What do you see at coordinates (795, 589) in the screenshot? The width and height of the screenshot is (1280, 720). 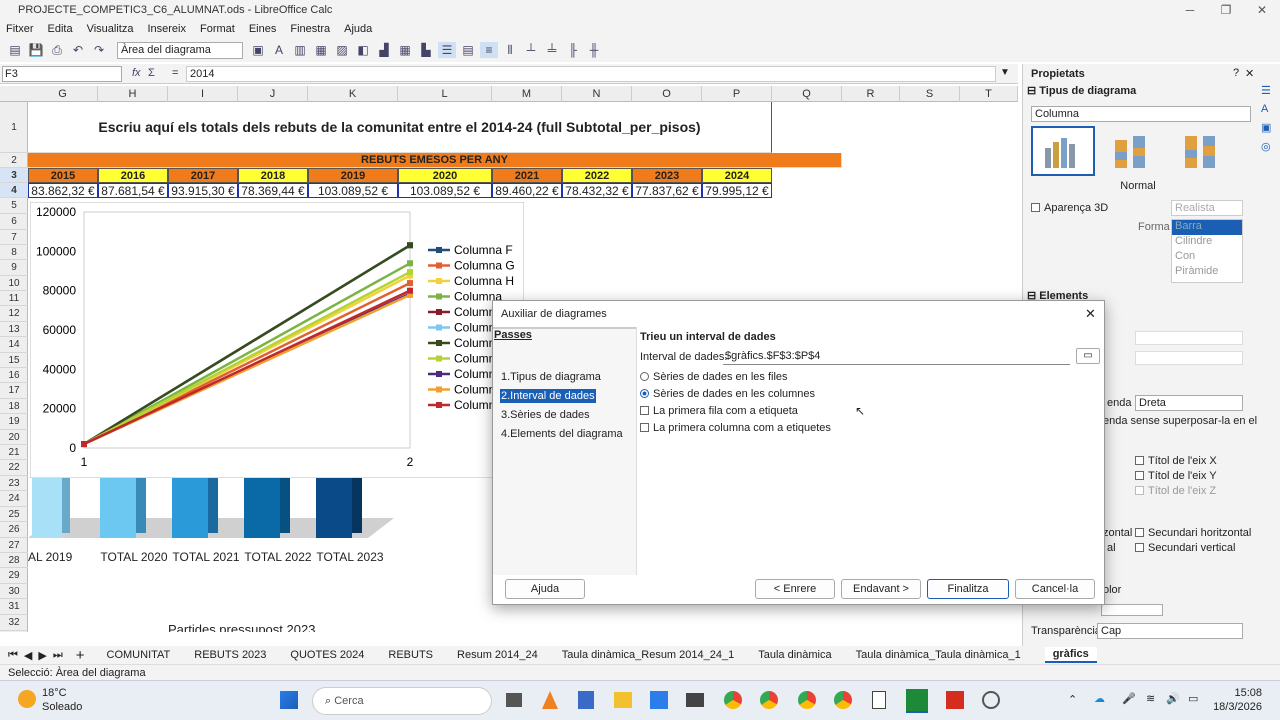 I see `back-button: < Enrere` at bounding box center [795, 589].